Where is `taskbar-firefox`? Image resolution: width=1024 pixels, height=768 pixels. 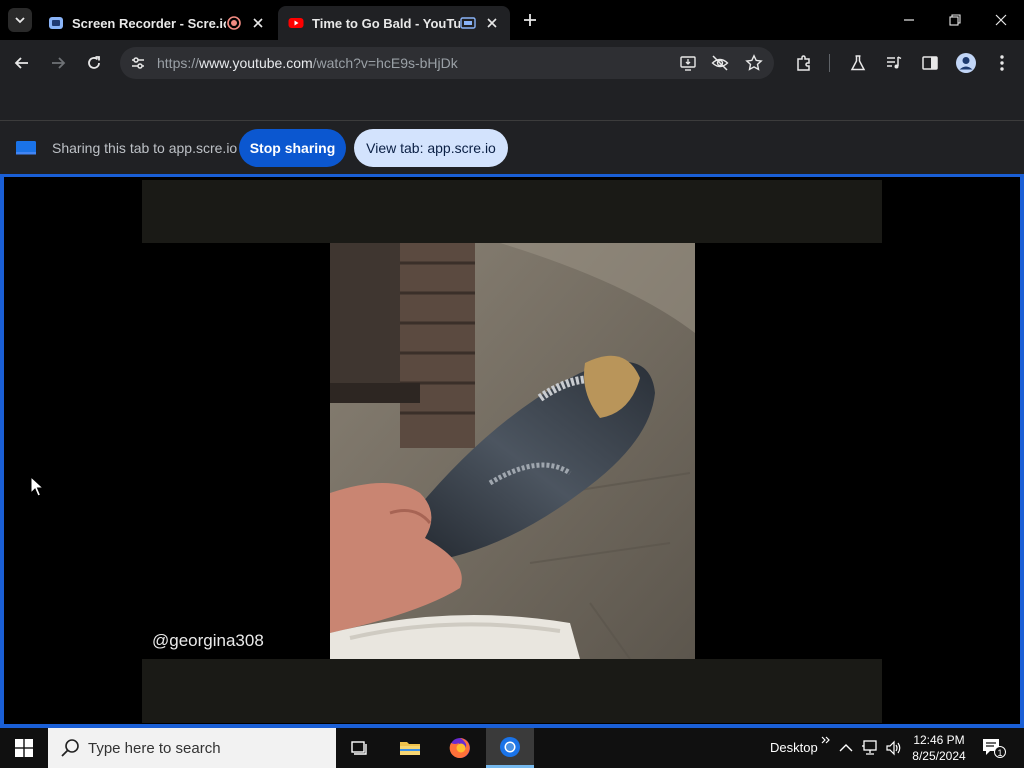
taskbar-firefox is located at coordinates (460, 748).